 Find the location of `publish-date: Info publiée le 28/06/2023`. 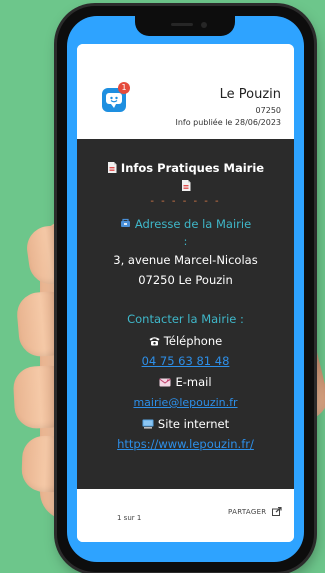

publish-date: Info publiée le 28/06/2023 is located at coordinates (228, 122).